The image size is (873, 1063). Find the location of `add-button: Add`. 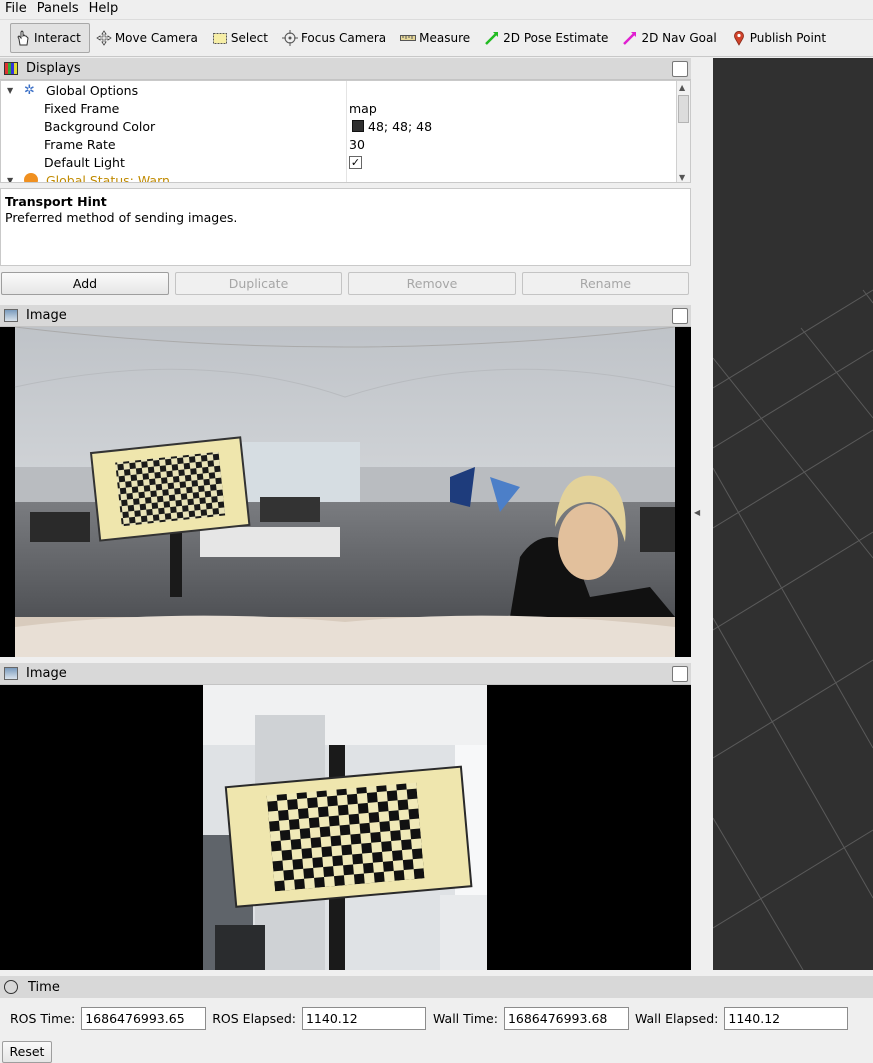

add-button: Add is located at coordinates (85, 283).